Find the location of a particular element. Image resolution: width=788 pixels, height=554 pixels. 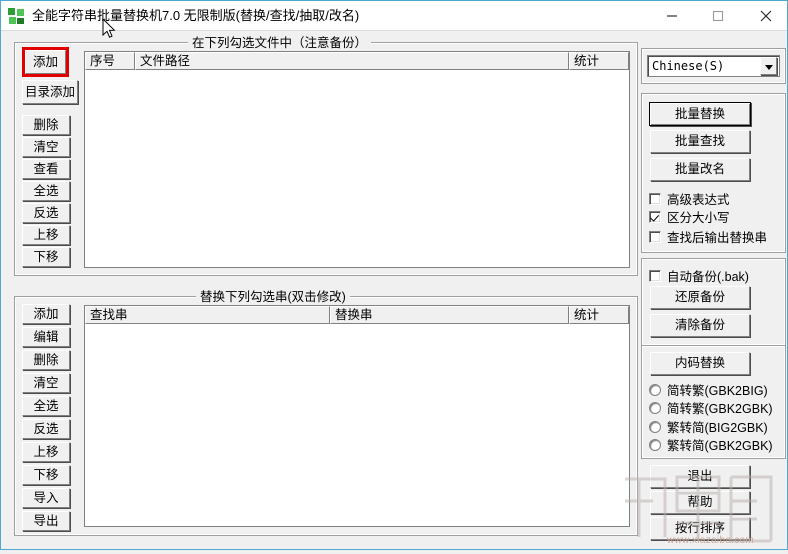

maximize-button is located at coordinates (717, 15).